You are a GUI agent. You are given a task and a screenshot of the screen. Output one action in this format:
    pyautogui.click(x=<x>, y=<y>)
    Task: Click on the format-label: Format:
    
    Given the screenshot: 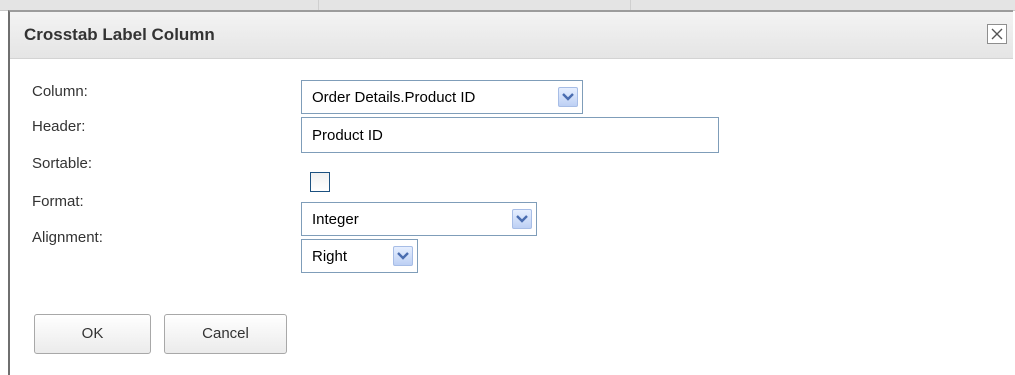 What is the action you would take?
    pyautogui.click(x=58, y=201)
    